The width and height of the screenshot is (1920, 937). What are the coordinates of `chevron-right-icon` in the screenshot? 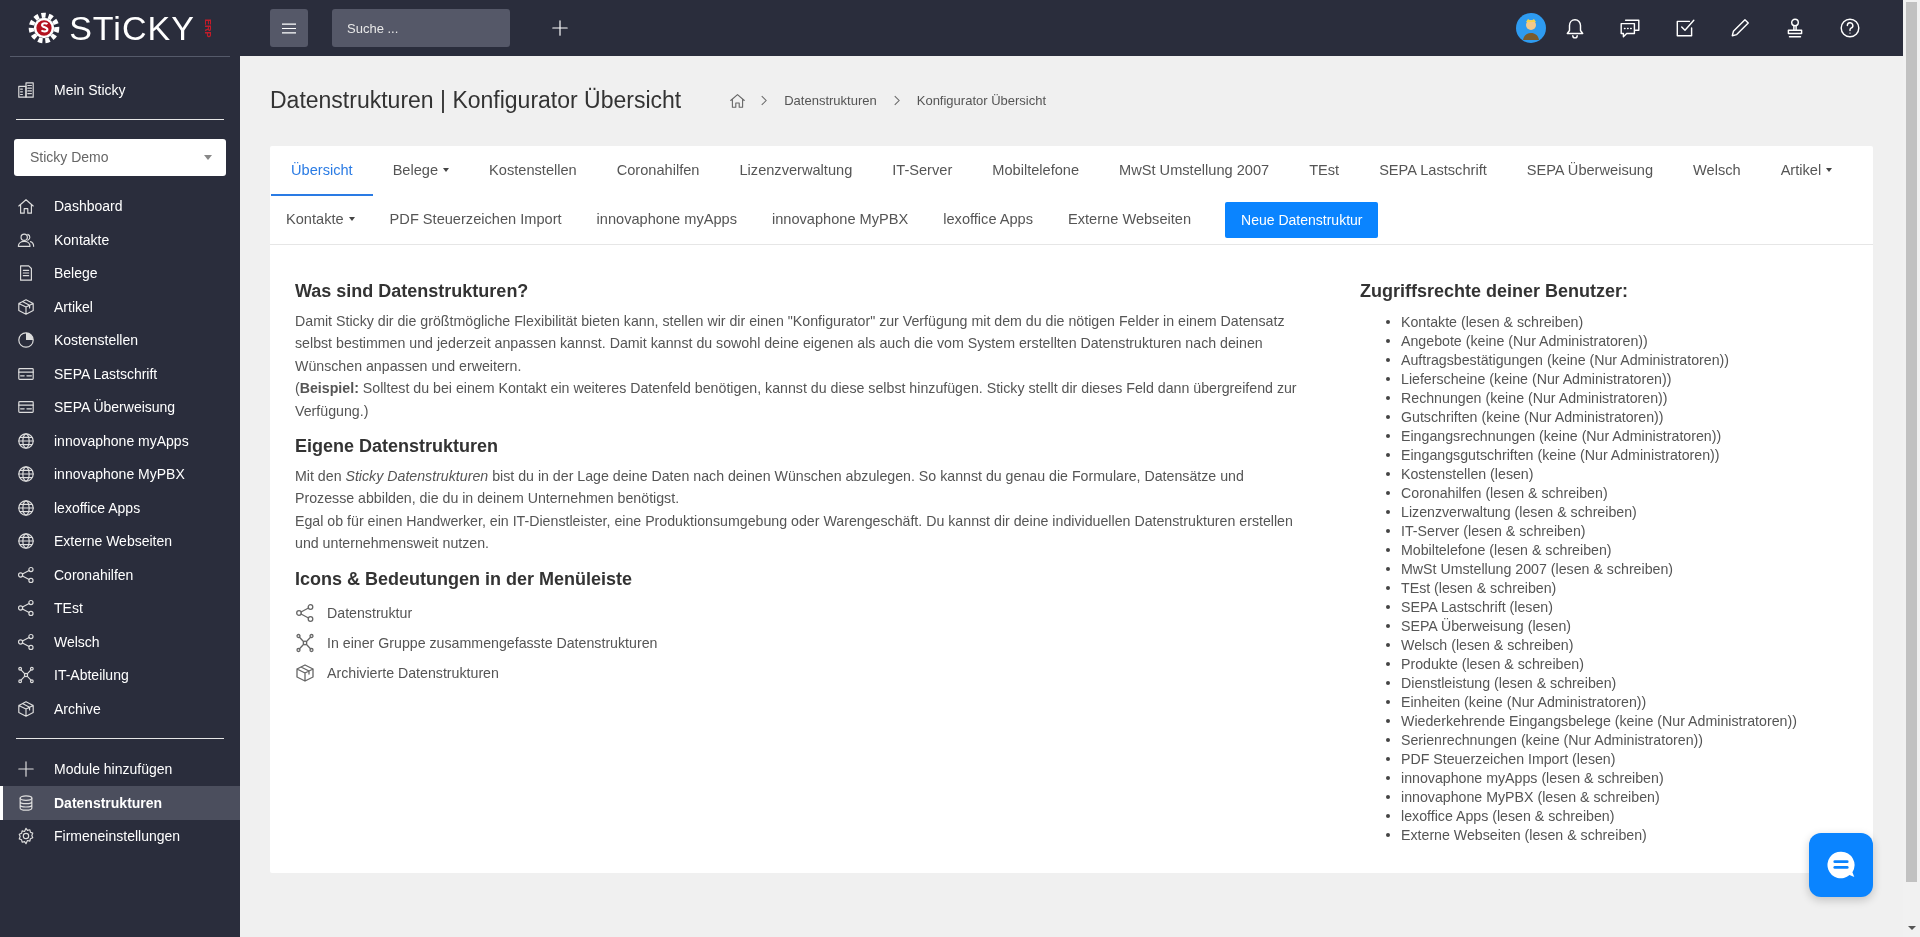 It's located at (896, 100).